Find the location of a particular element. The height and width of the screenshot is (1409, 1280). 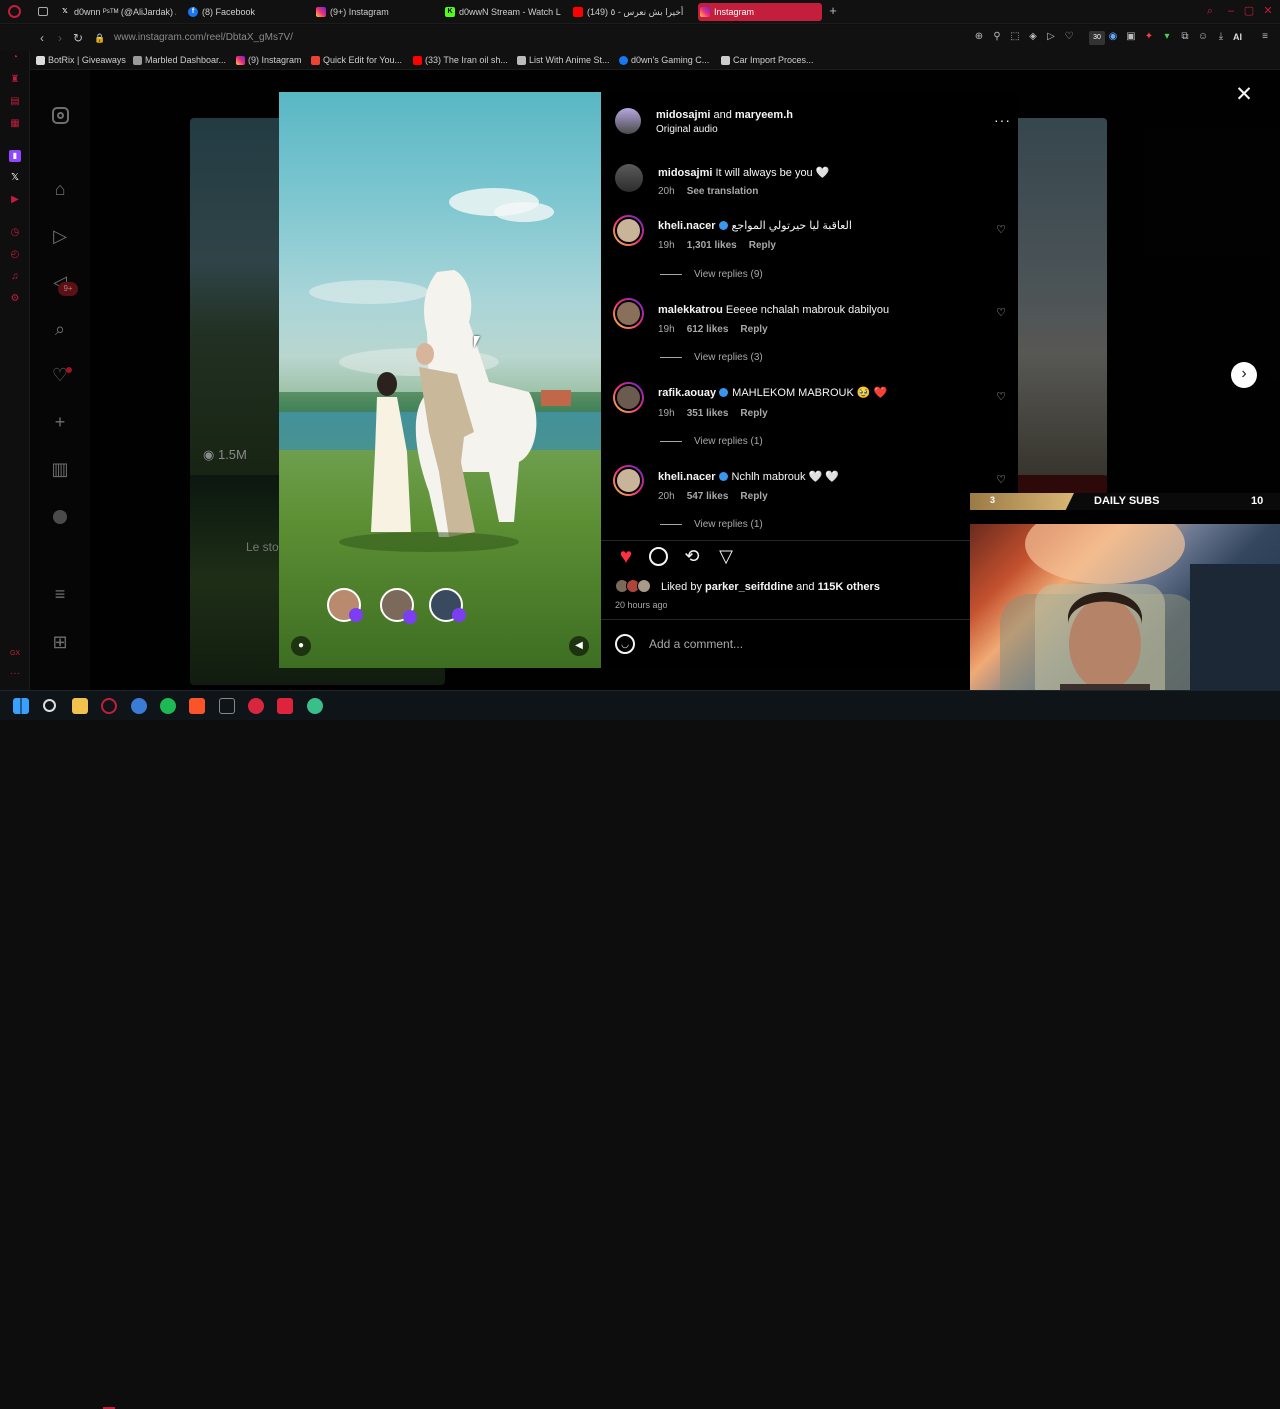

comment-icon is located at coordinates (658, 556).